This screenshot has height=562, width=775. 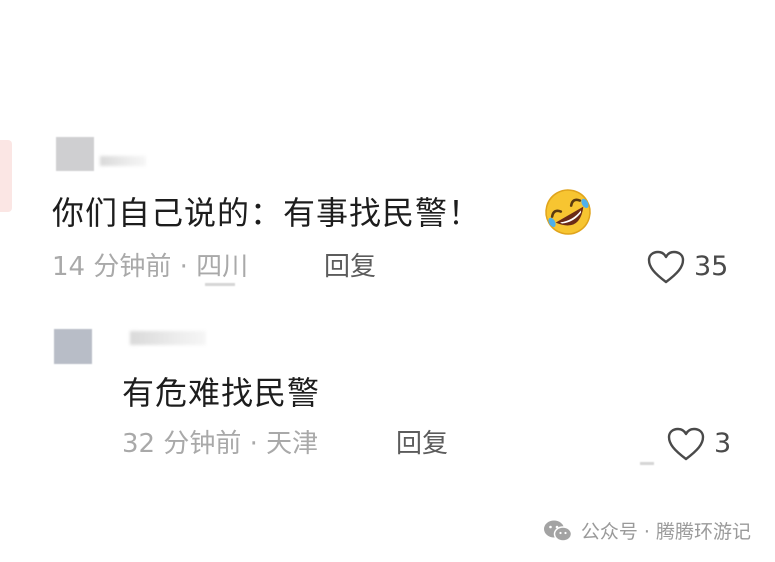 I want to click on heart-icon, so click(x=686, y=444).